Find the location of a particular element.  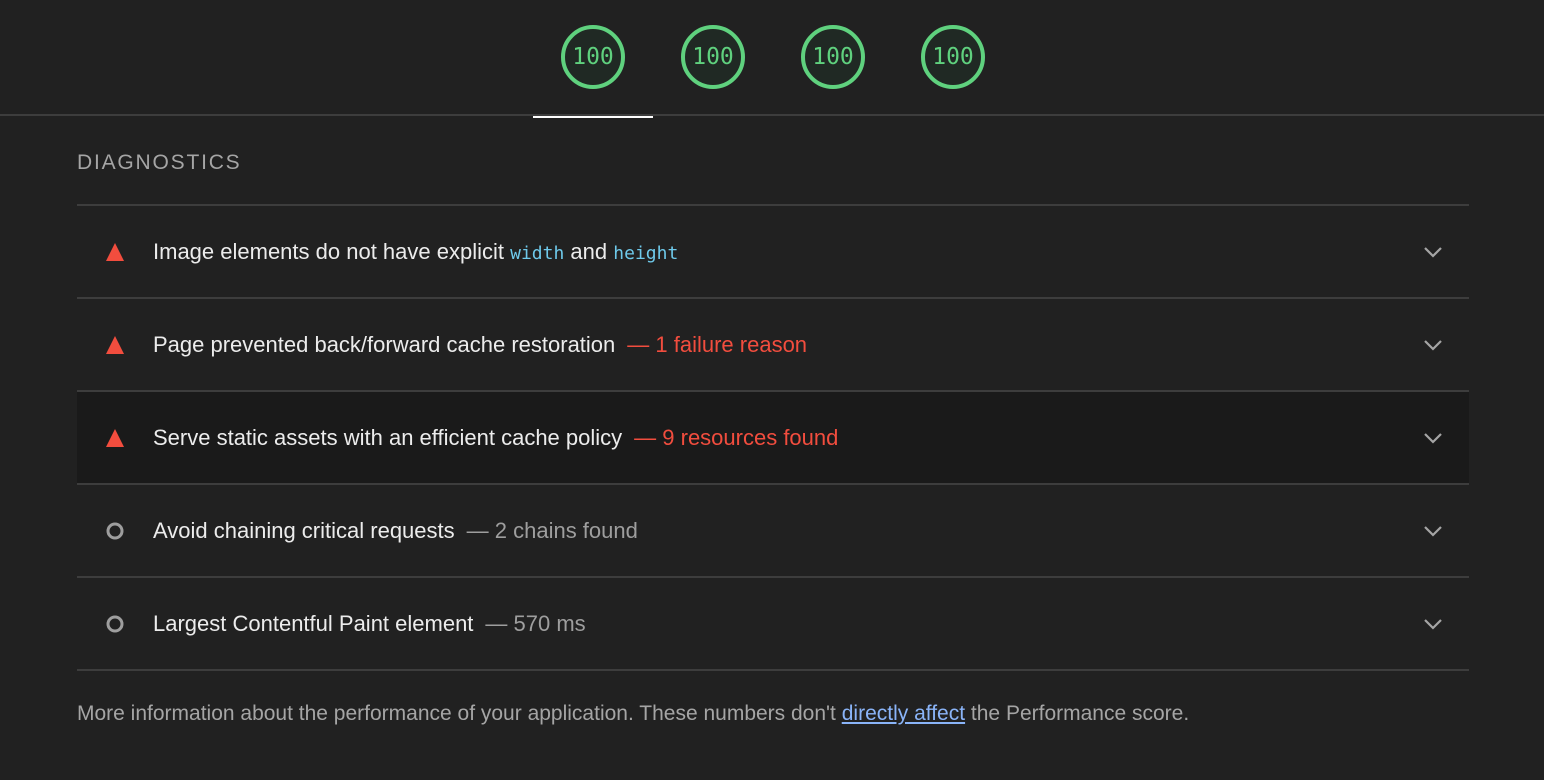

score-gauge-accessibility: 100 is located at coordinates (713, 69).